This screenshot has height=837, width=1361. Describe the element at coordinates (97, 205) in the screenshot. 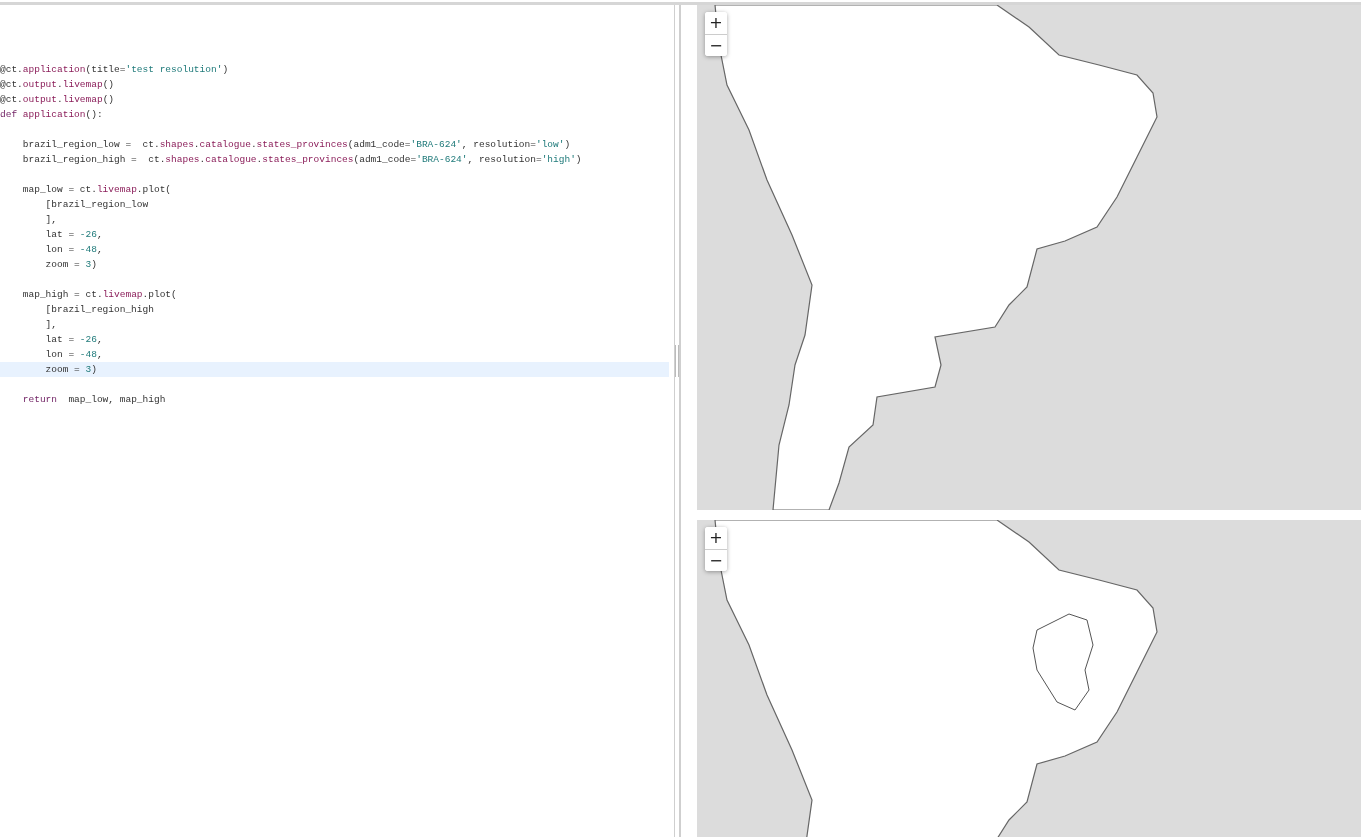

I see `code-line: [brazil_region_low` at that location.